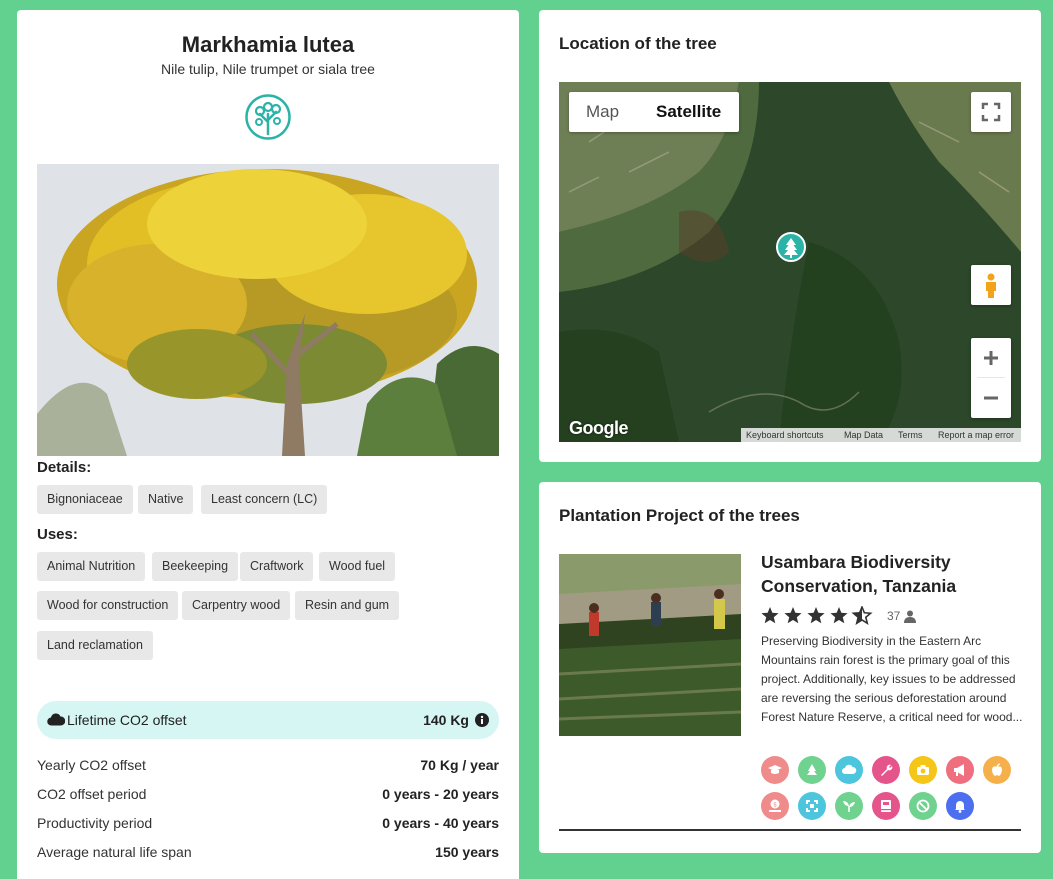  I want to click on location-heading: Location of the tree, so click(638, 43).